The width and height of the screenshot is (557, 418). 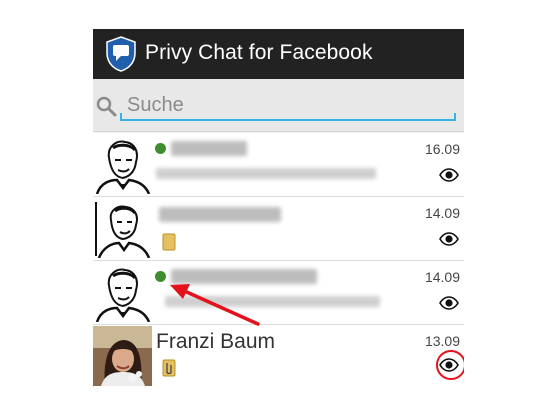 What do you see at coordinates (278, 165) in the screenshot?
I see `conversation-row: 16.09` at bounding box center [278, 165].